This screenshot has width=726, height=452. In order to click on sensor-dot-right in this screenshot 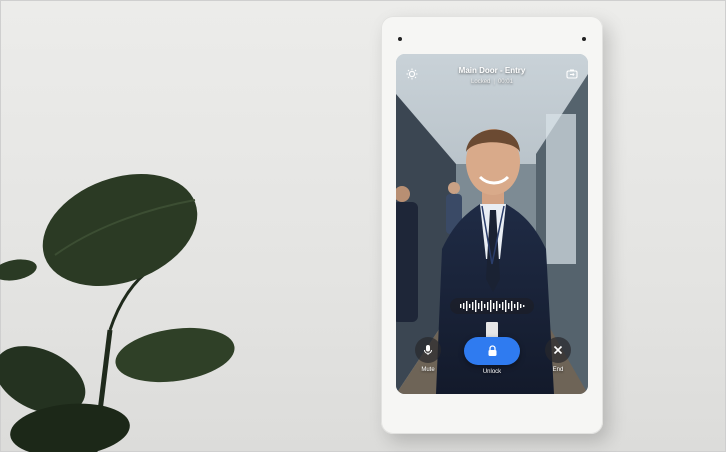, I will do `click(584, 39)`.